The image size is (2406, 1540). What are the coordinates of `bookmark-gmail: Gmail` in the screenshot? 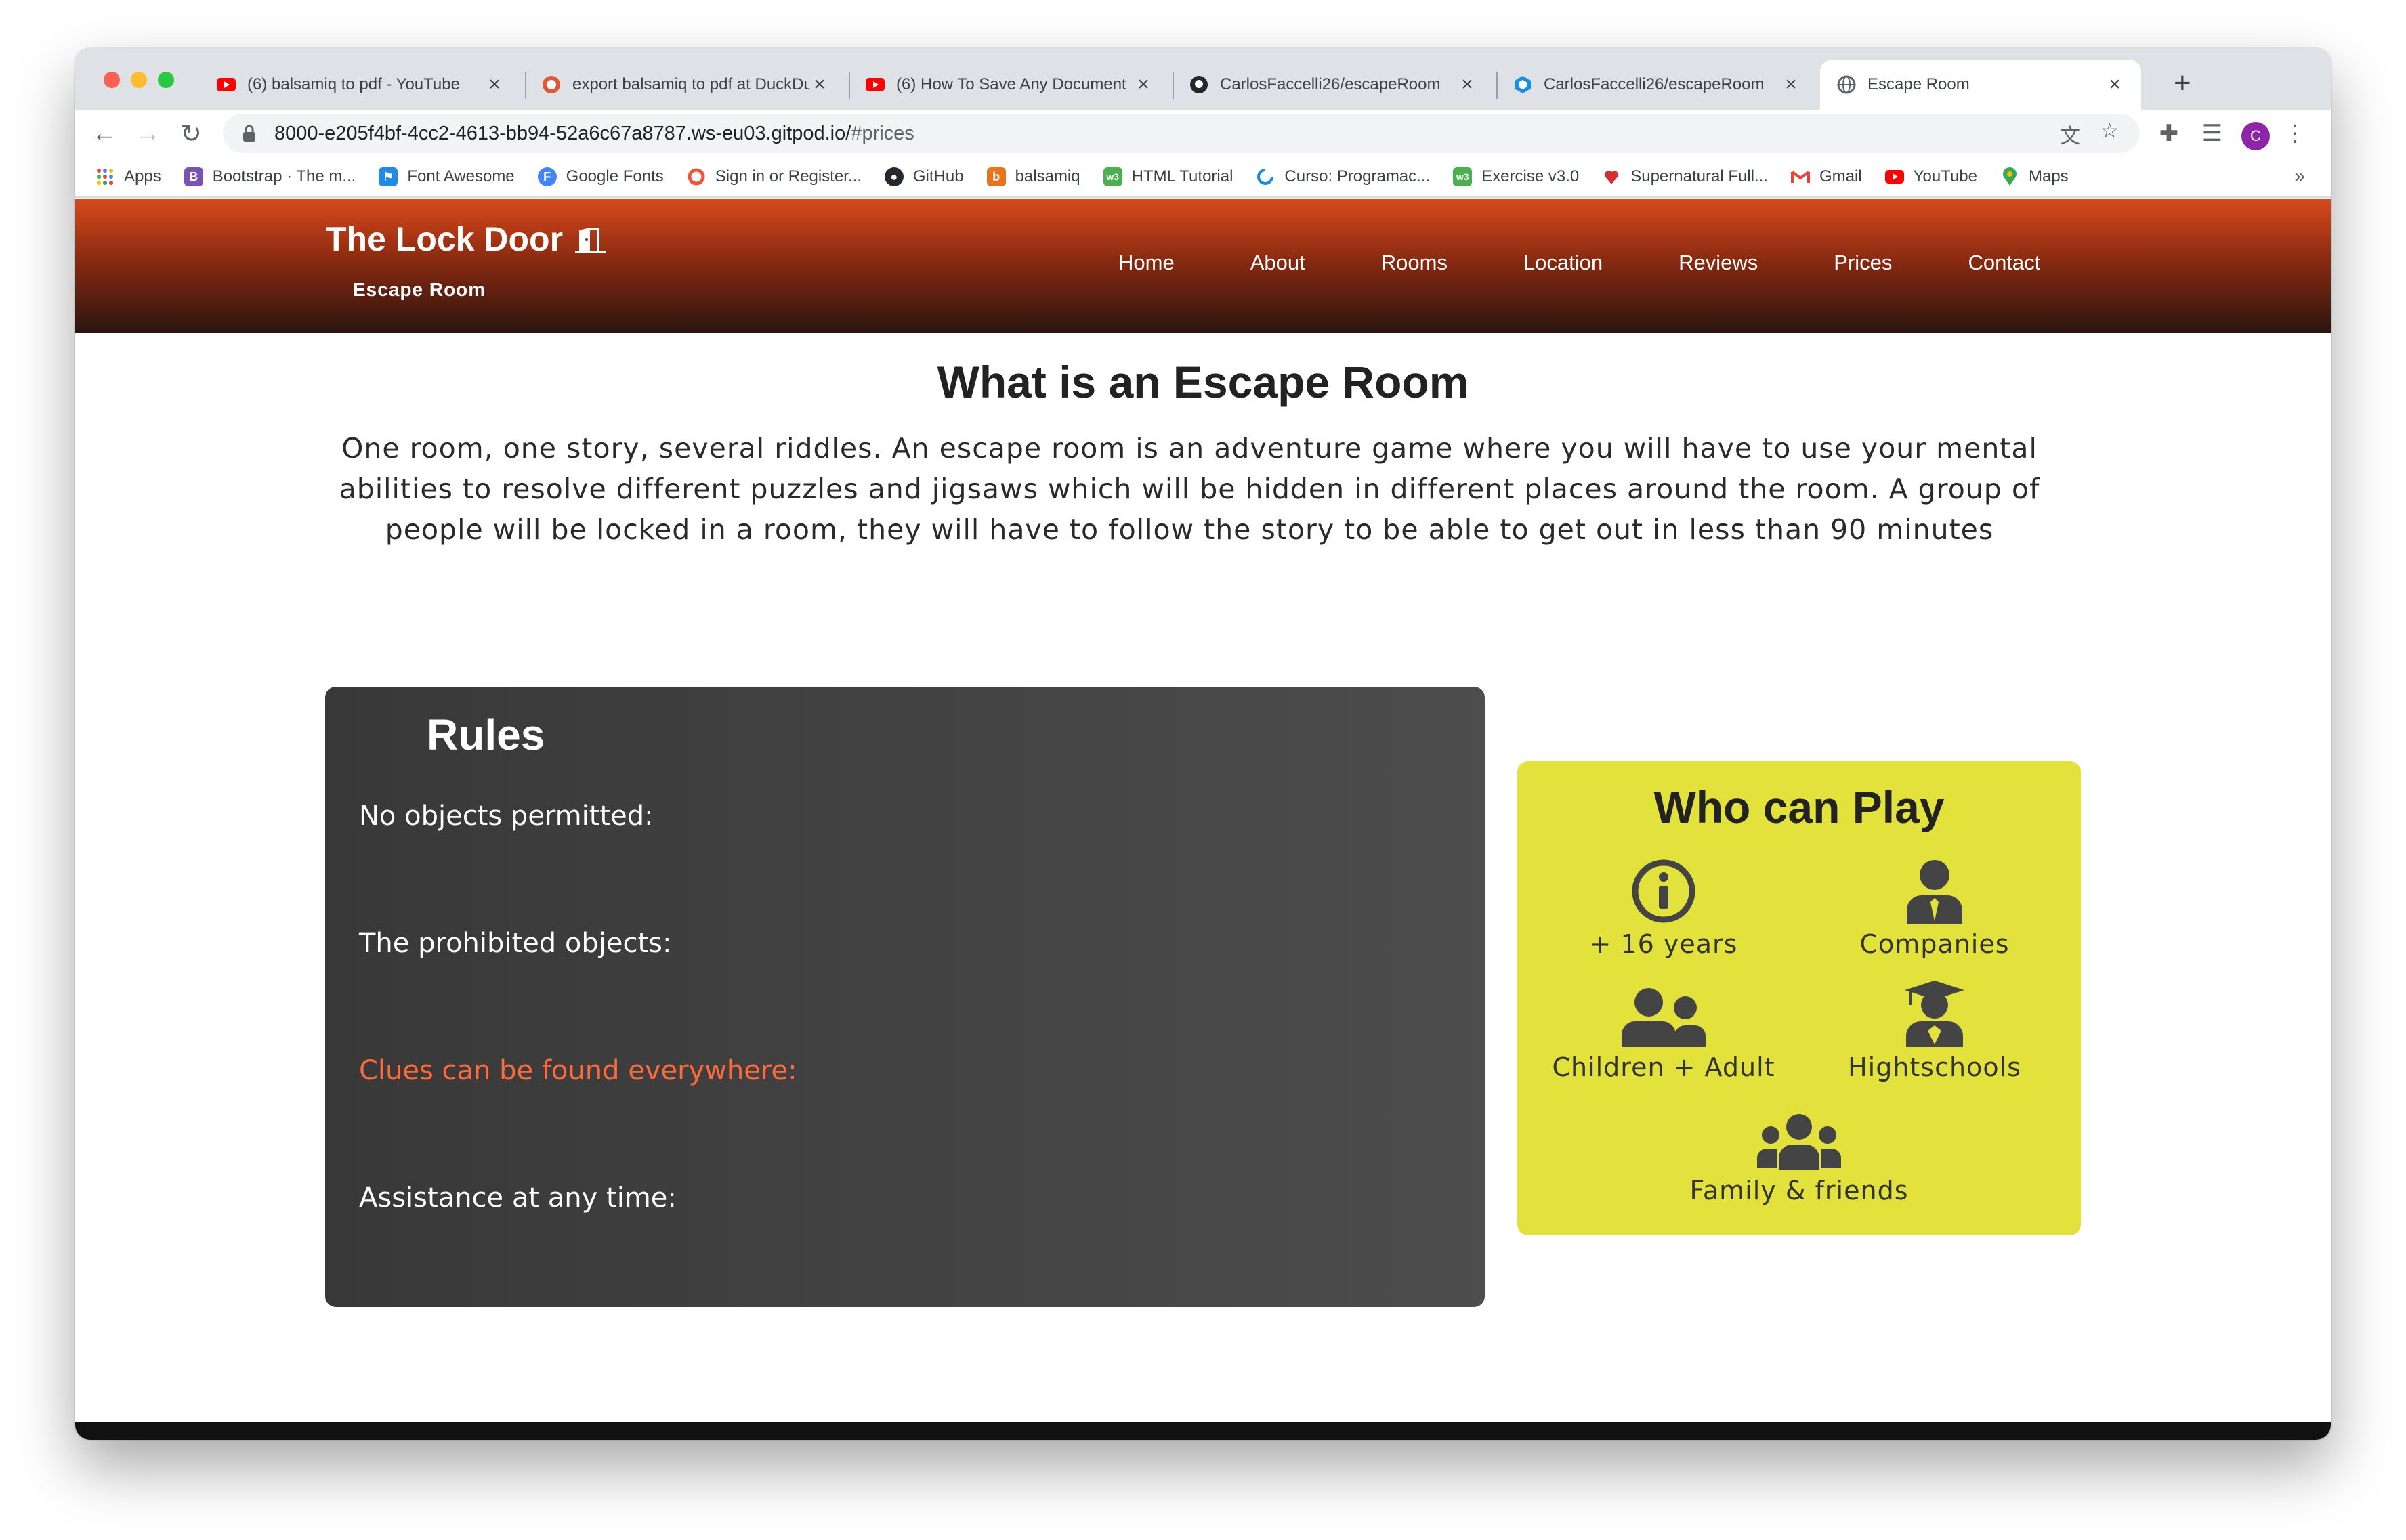 It's located at (1826, 176).